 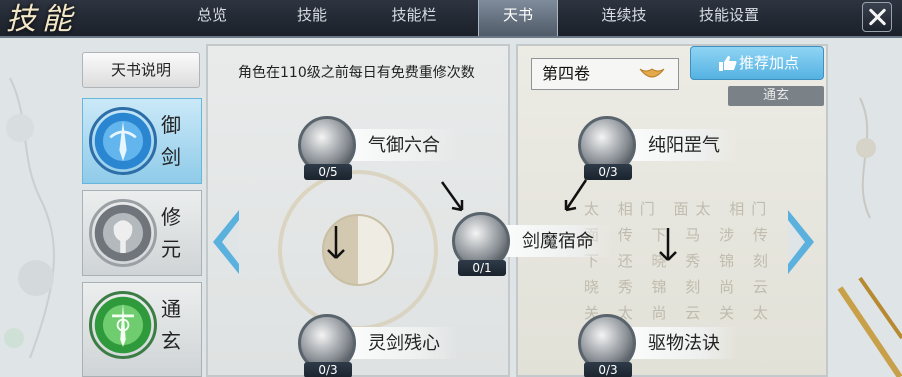 What do you see at coordinates (869, 237) in the screenshot?
I see `scroll-decoration` at bounding box center [869, 237].